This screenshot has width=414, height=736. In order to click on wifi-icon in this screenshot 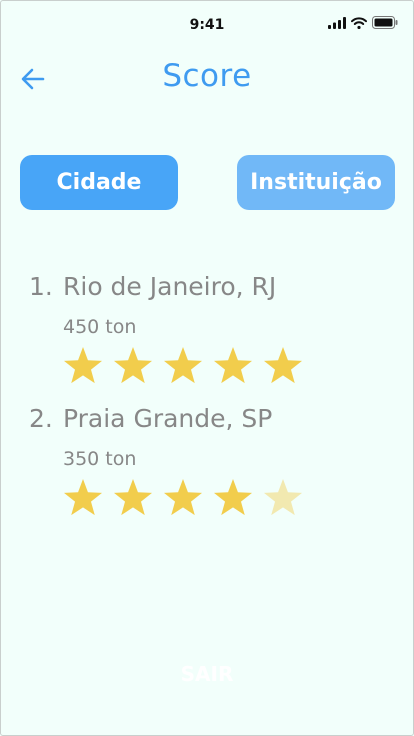, I will do `click(359, 22)`.